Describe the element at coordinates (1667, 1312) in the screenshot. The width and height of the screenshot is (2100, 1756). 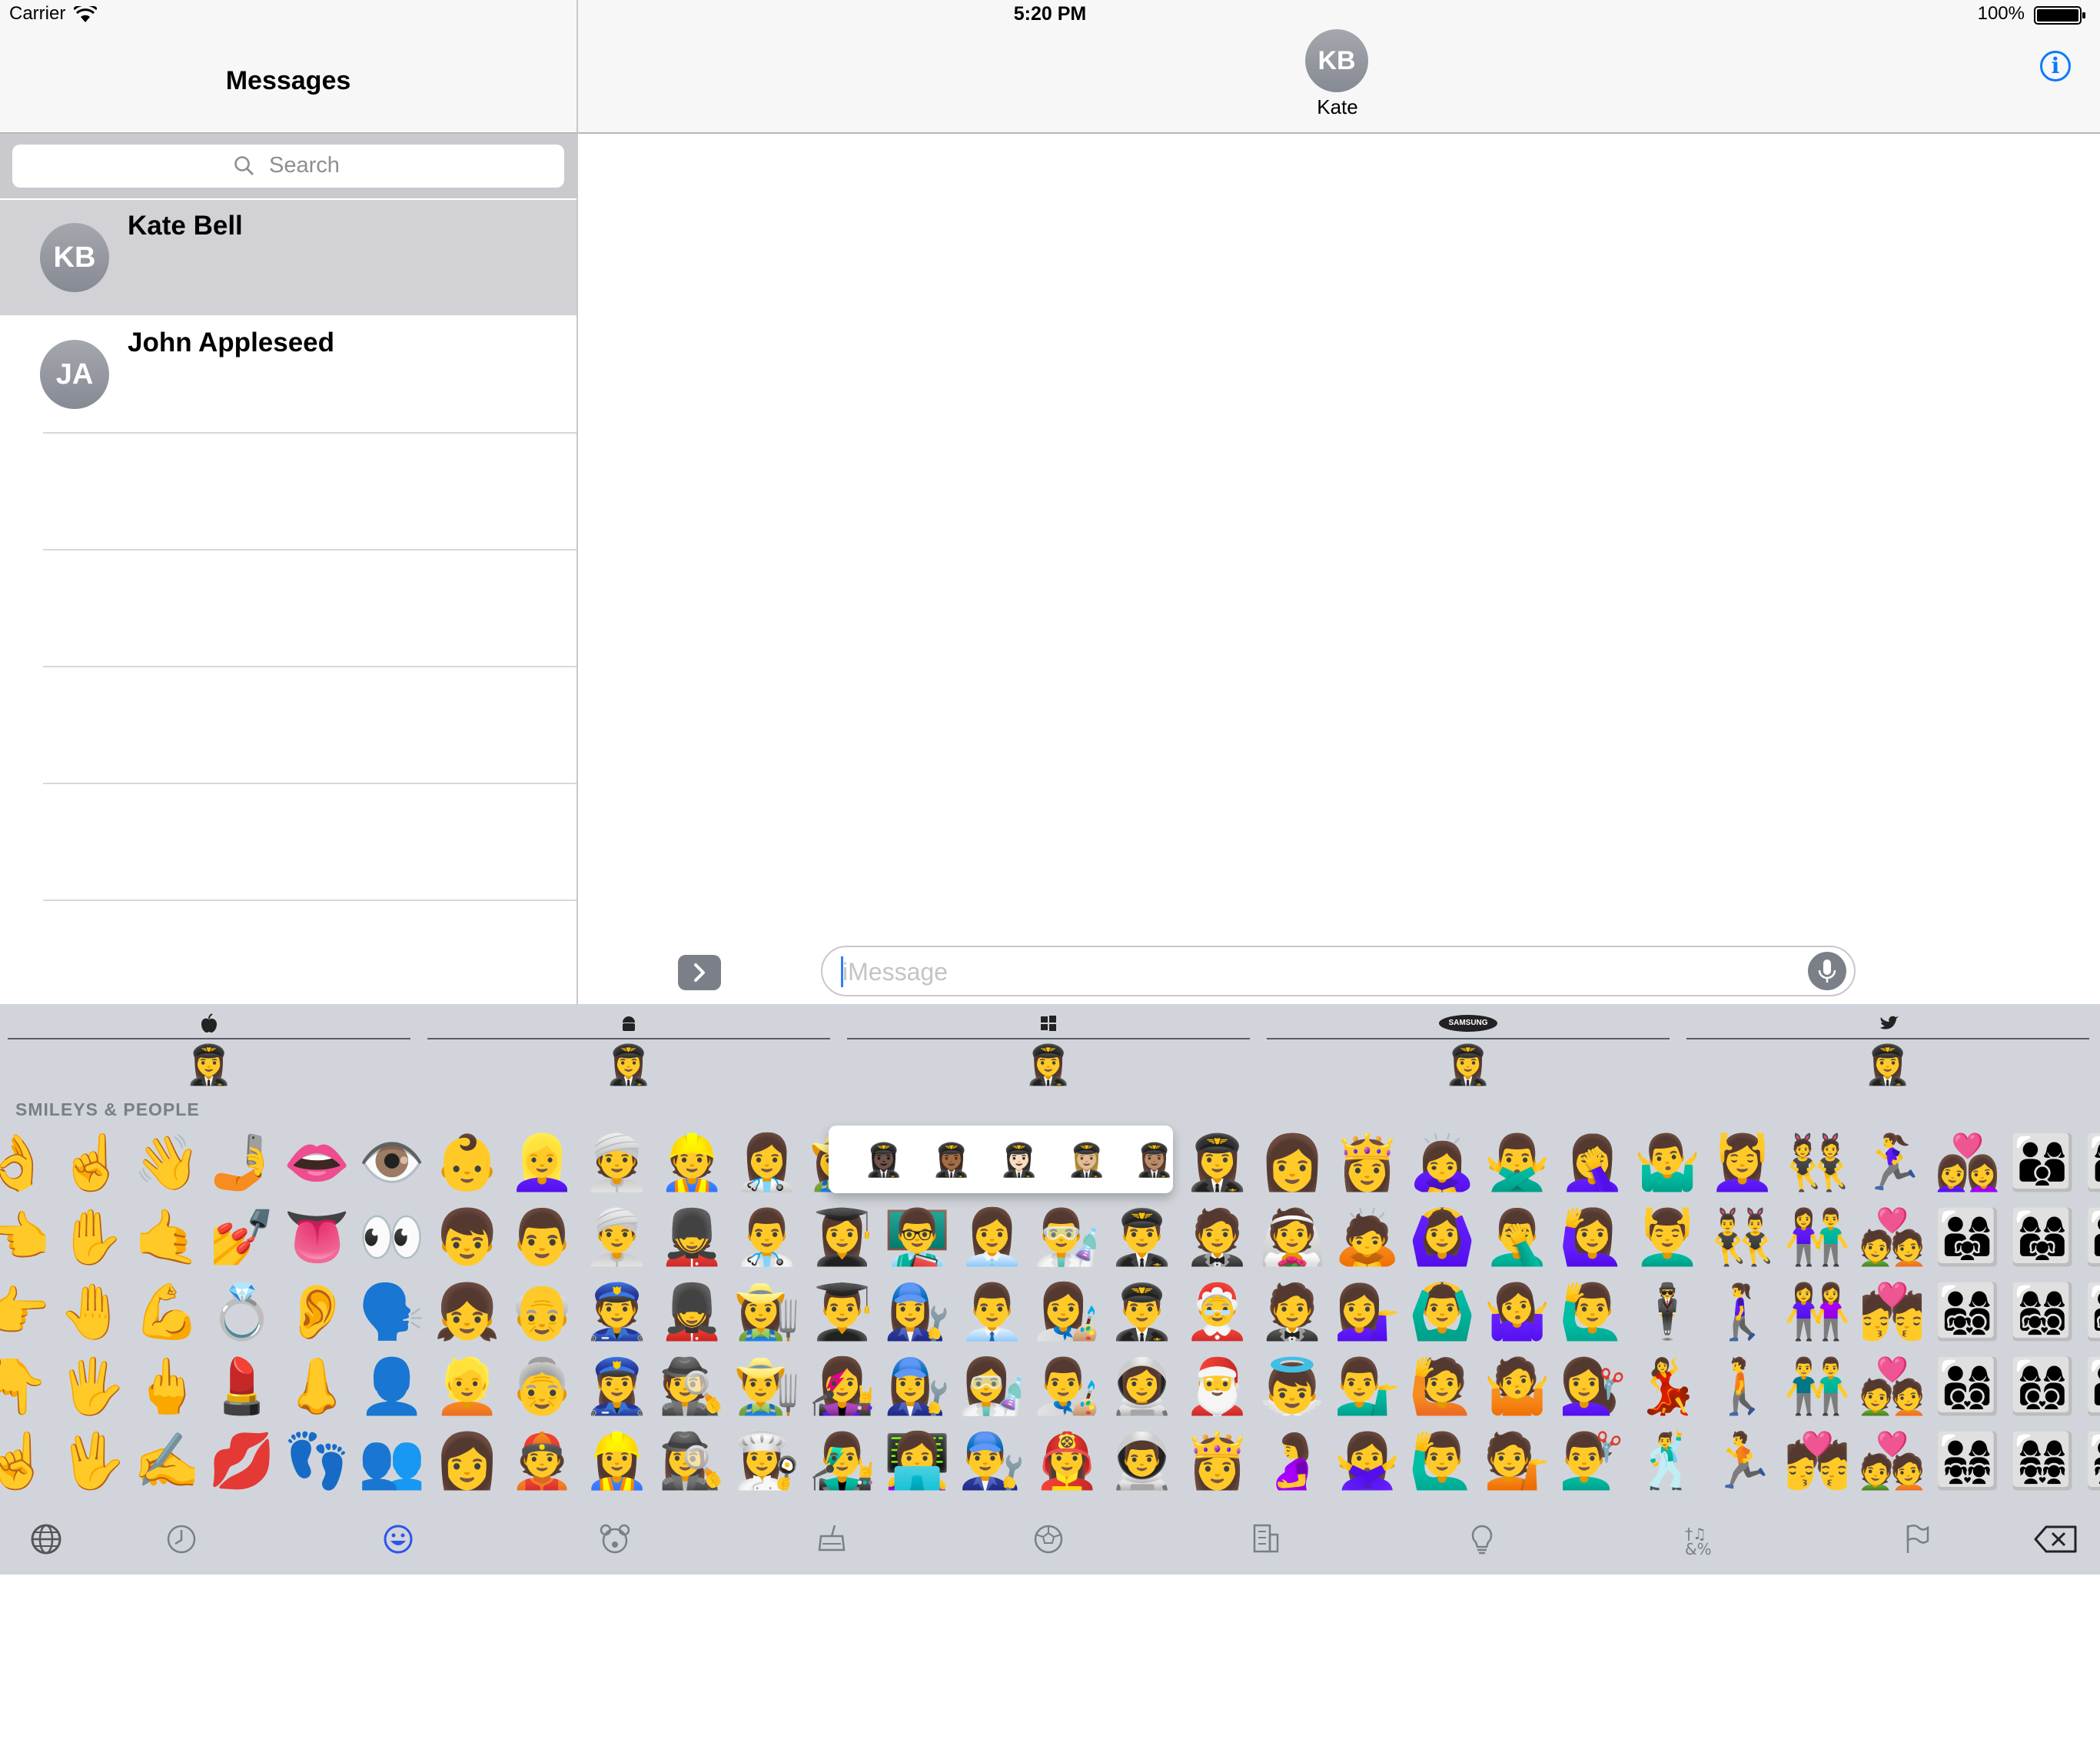
I see `emoji-key: 🕴️` at that location.